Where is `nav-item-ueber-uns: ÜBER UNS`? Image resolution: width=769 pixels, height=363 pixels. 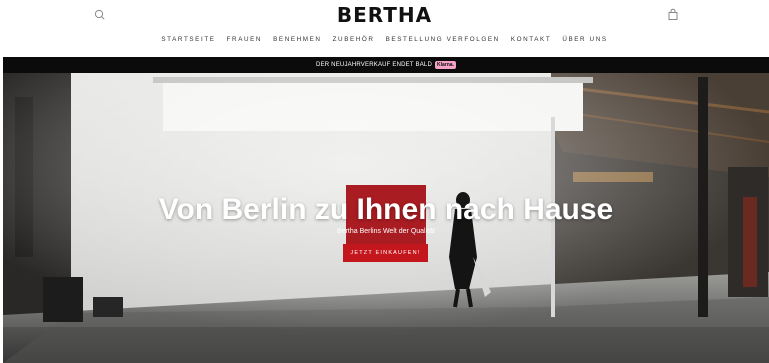
nav-item-ueber-uns: ÜBER UNS is located at coordinates (584, 39).